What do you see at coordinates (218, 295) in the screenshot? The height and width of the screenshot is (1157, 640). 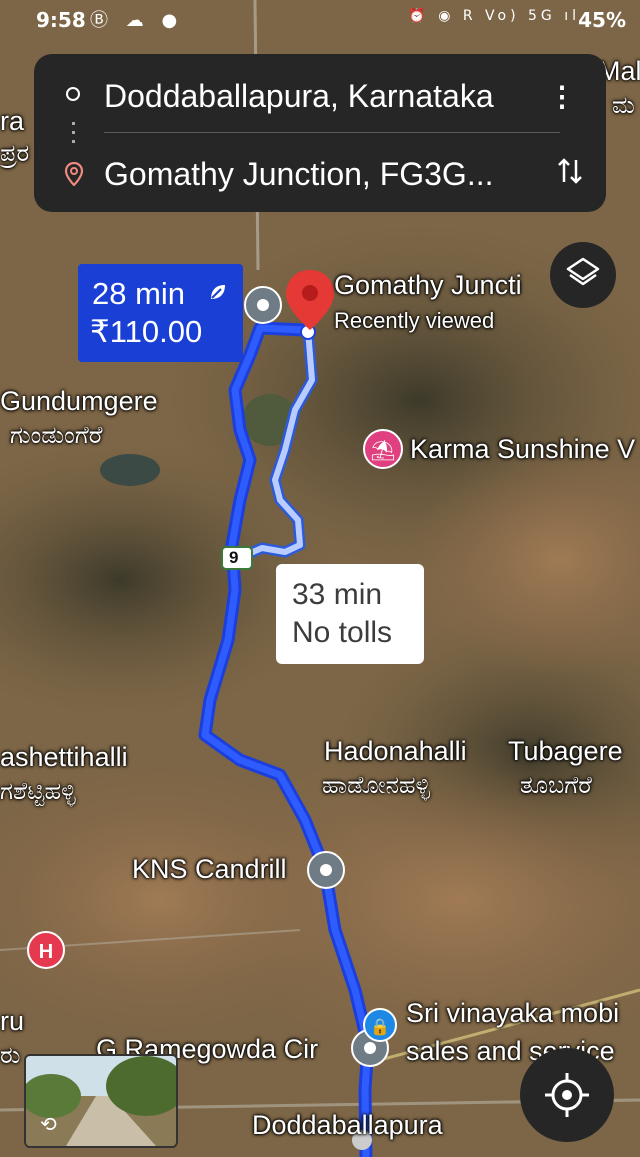 I see `leaf-icon` at bounding box center [218, 295].